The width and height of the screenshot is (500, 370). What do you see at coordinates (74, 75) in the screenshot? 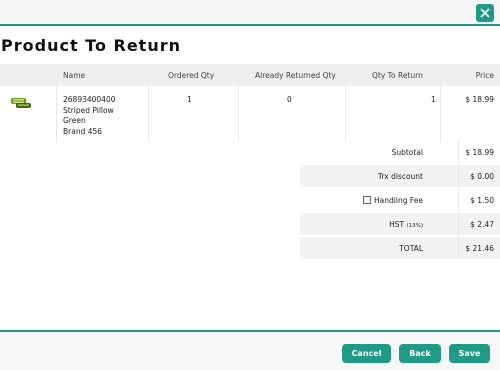
I see `header-name: Name` at bounding box center [74, 75].